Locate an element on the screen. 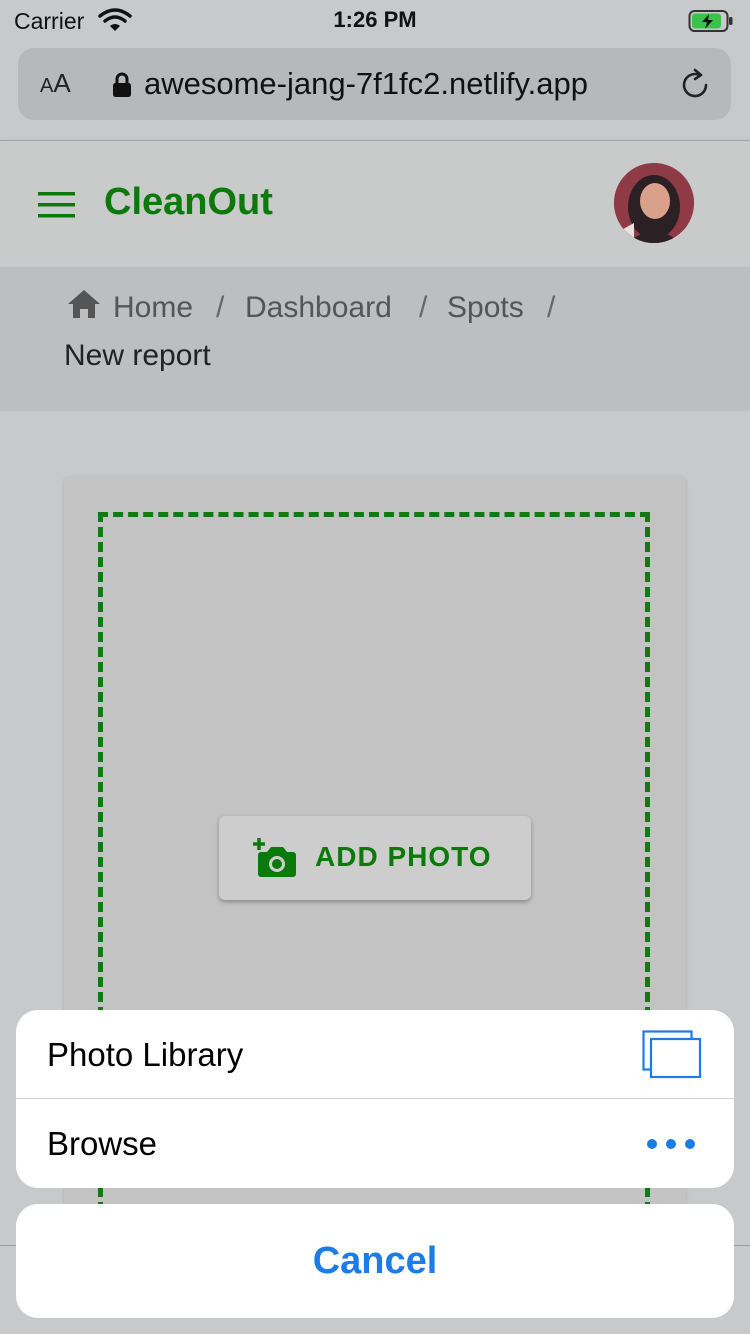  user-avatar is located at coordinates (654, 203).